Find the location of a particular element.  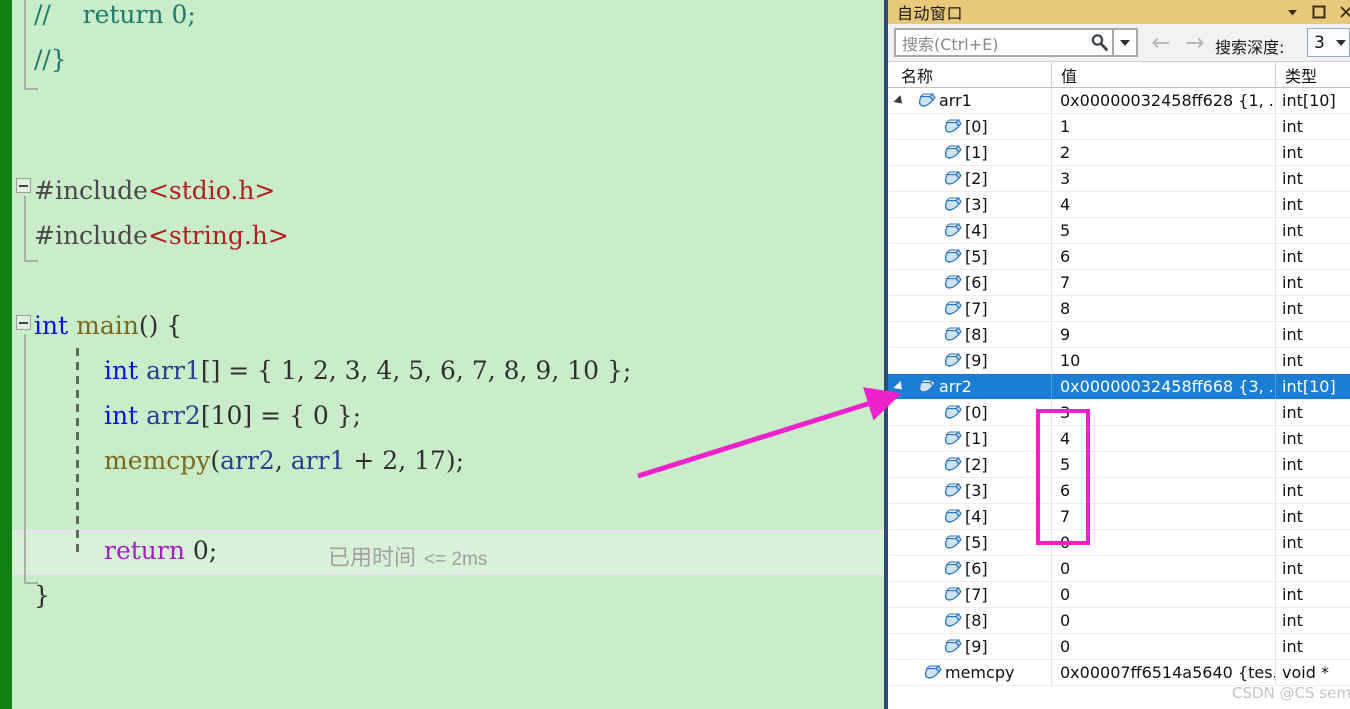

cell-value: 9 is located at coordinates (1164, 334).